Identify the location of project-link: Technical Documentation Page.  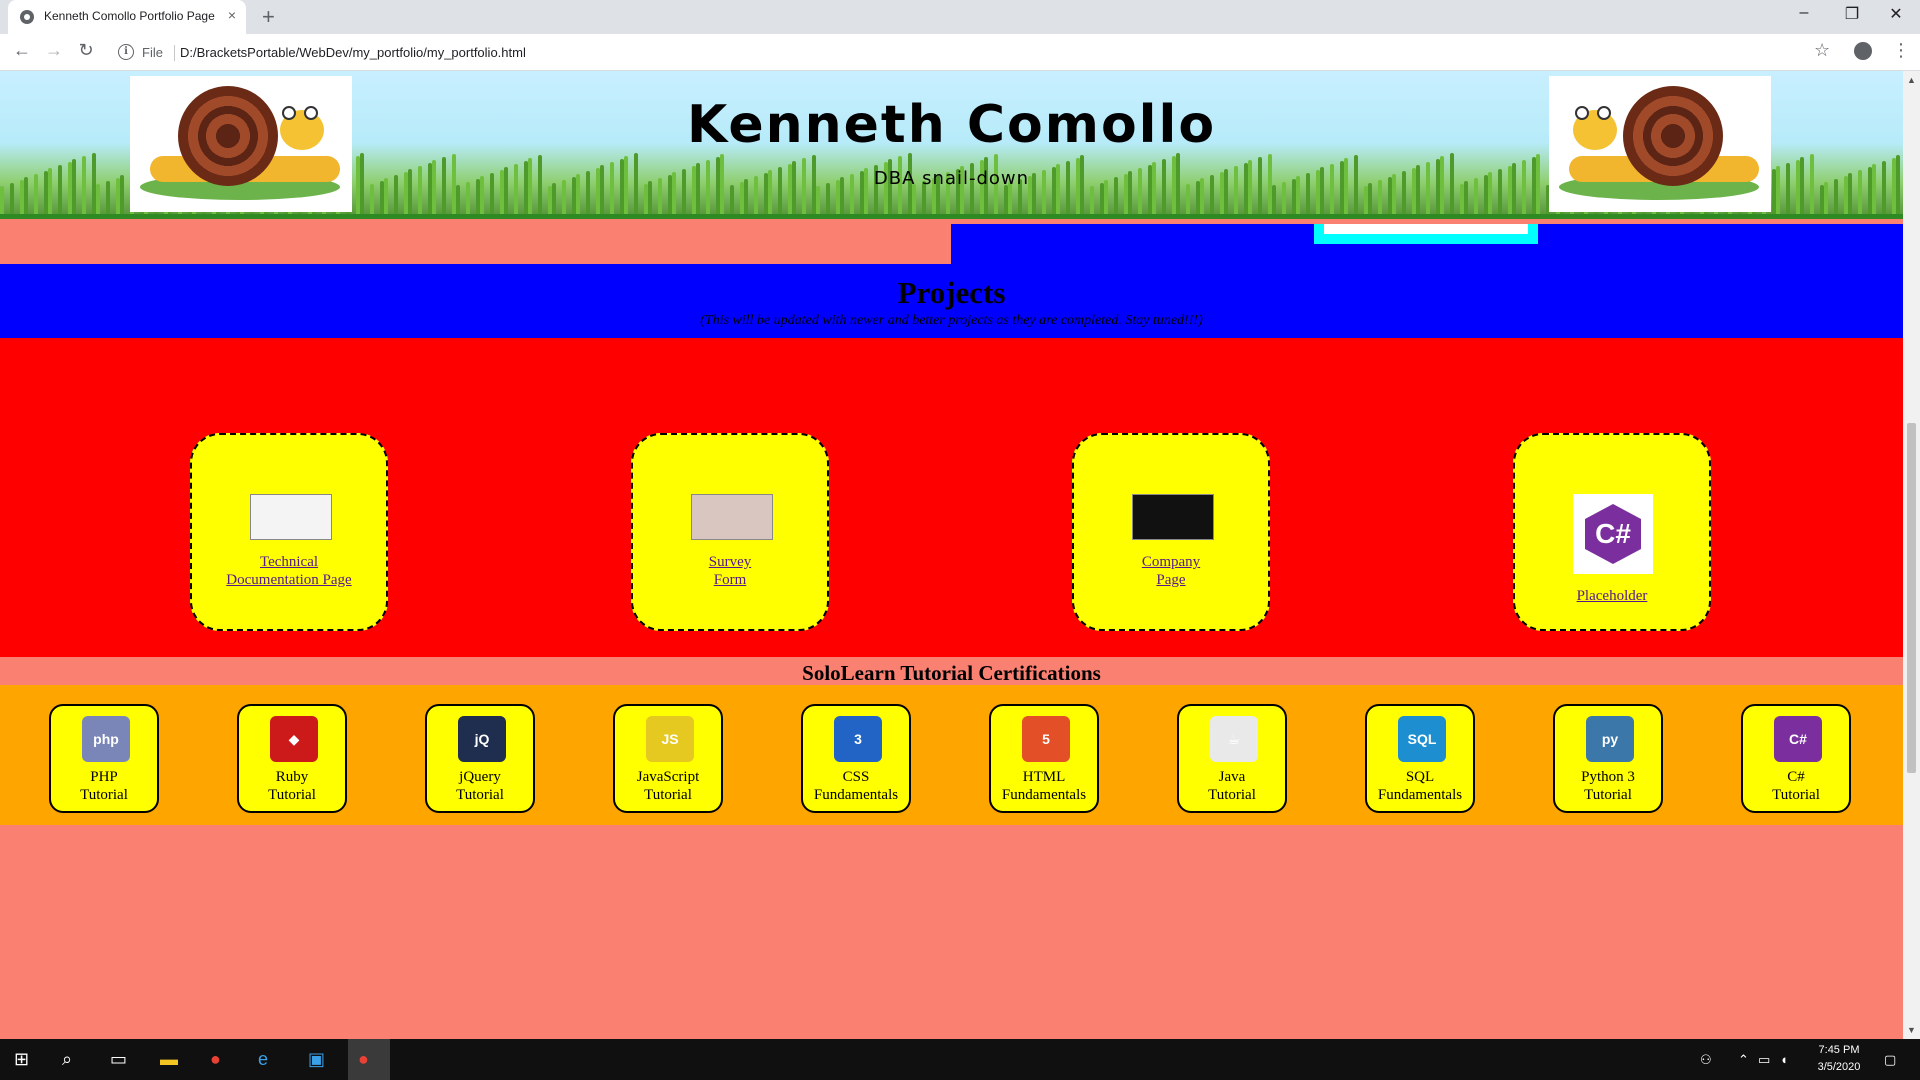
(289, 571).